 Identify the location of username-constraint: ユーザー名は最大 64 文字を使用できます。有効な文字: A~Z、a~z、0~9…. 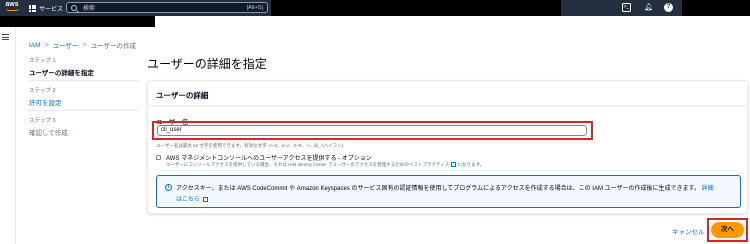
(250, 145).